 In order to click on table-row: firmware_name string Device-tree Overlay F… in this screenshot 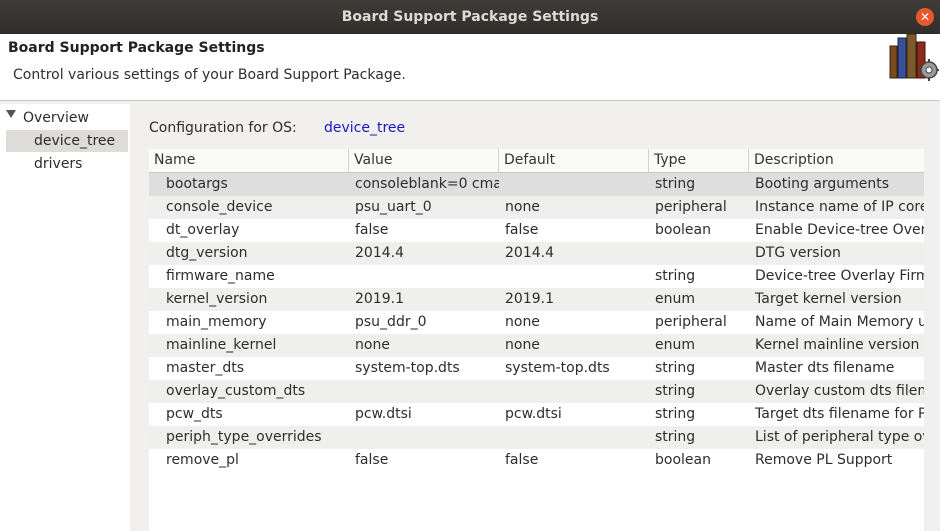, I will do `click(536, 276)`.